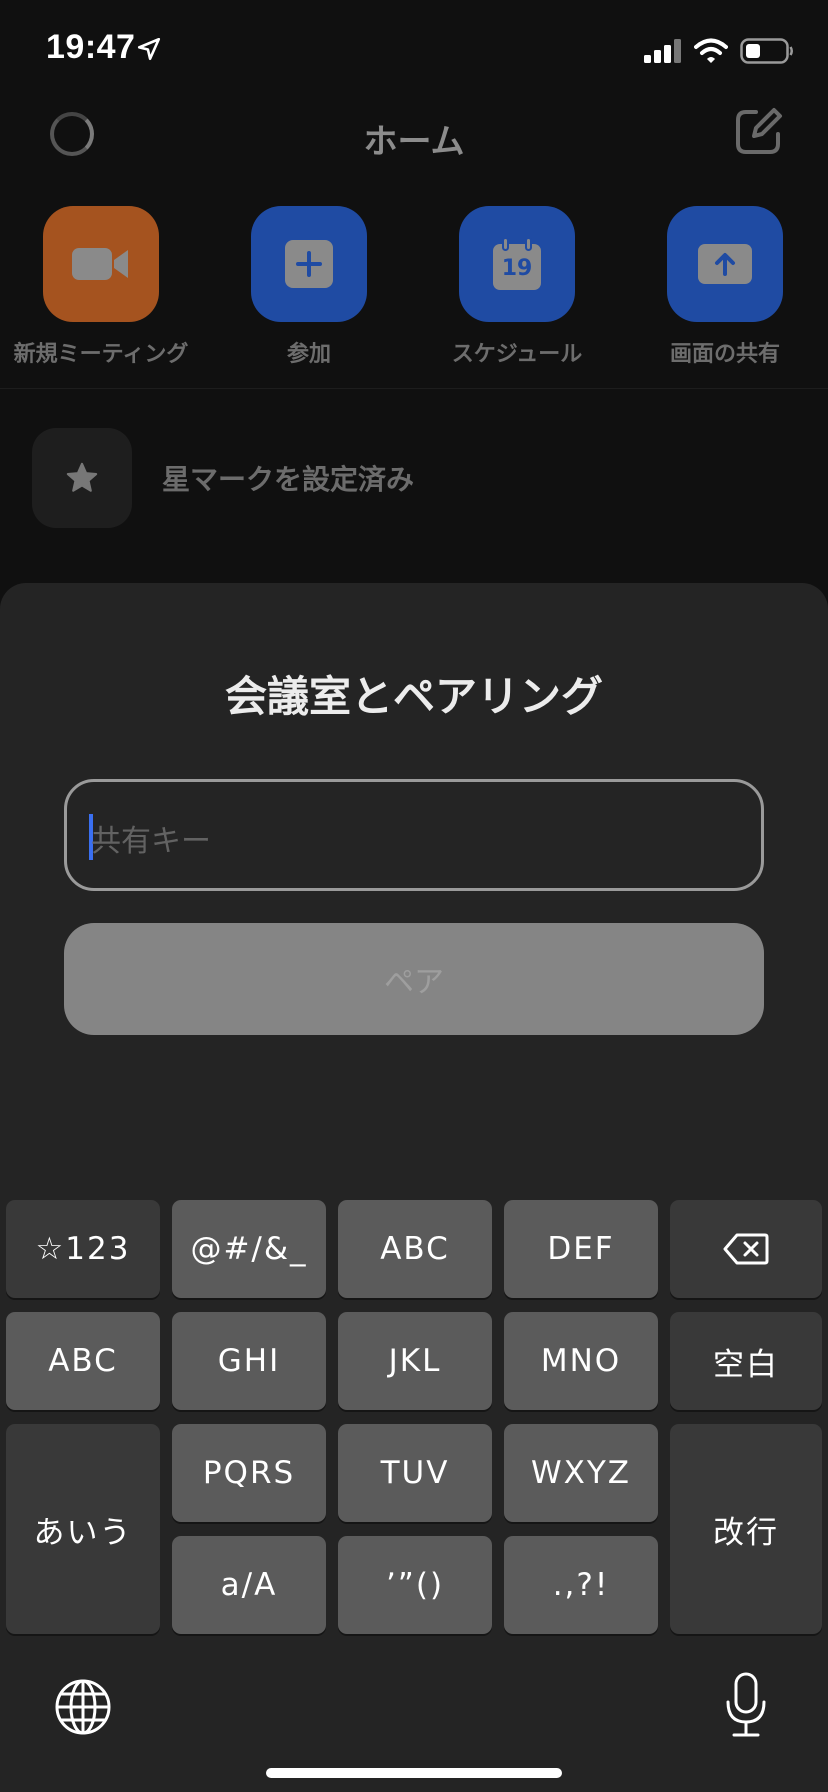 This screenshot has width=828, height=1792. What do you see at coordinates (414, 287) in the screenshot?
I see `quick-actions: 新規ミーティング 参加 19 スケジュール 画面の共有` at bounding box center [414, 287].